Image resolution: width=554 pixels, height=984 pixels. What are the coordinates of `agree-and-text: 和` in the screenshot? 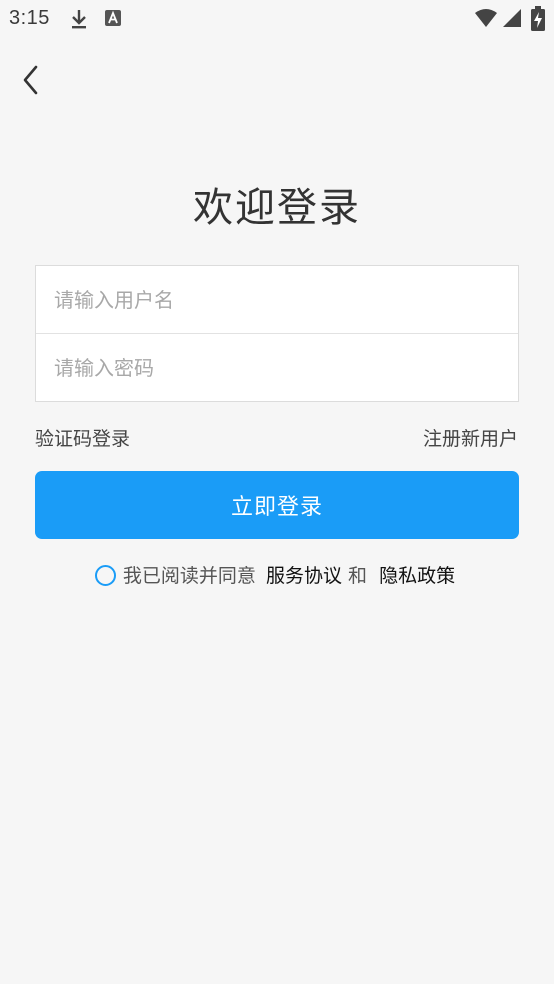 It's located at (358, 576).